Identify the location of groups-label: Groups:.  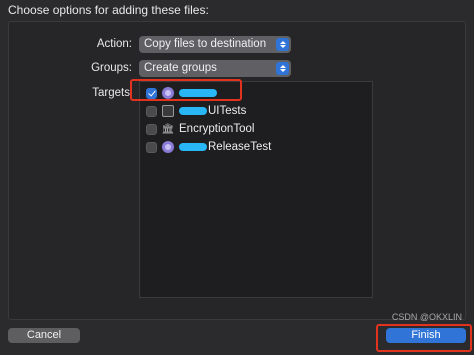
(111, 68).